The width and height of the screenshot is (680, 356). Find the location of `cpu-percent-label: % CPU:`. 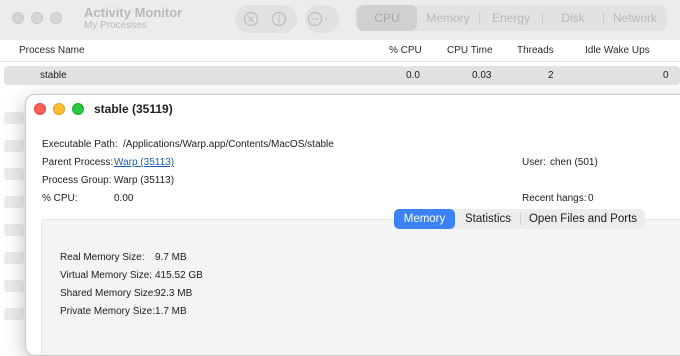

cpu-percent-label: % CPU: is located at coordinates (60, 198).